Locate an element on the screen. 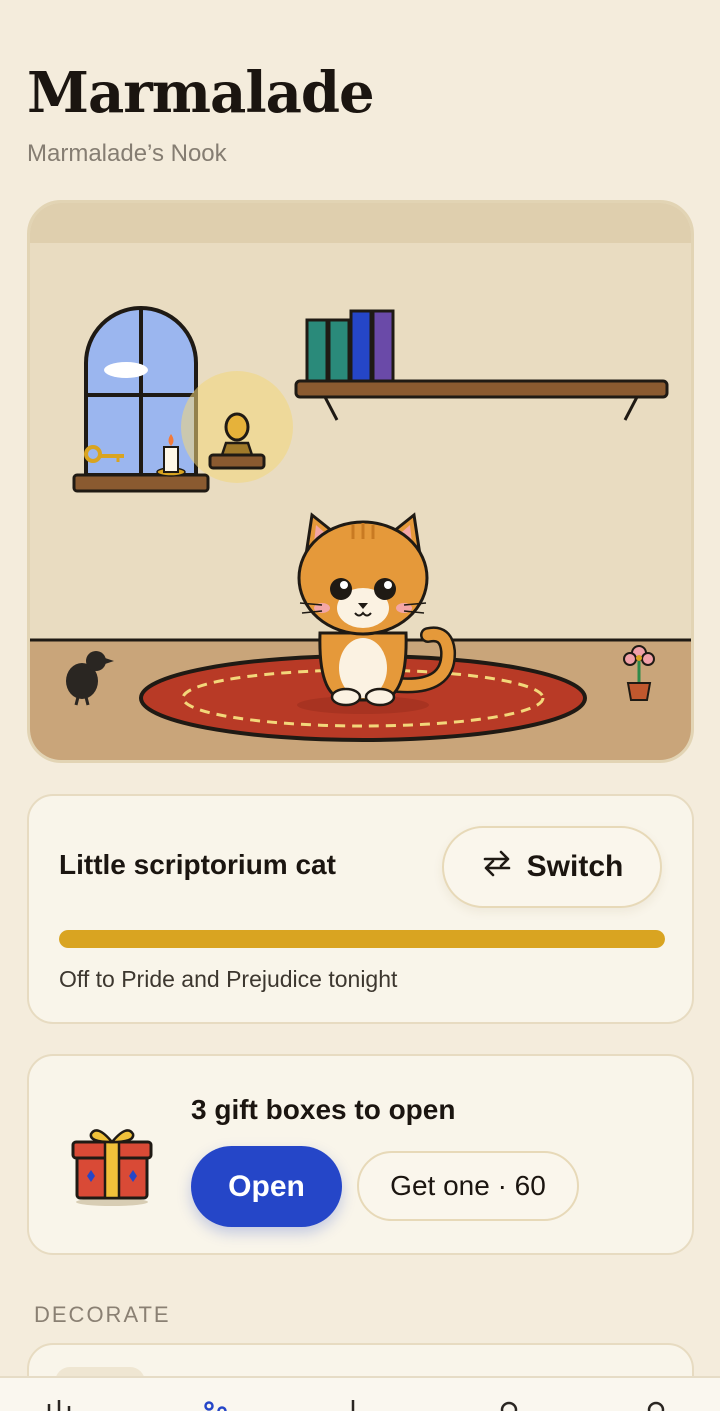 This screenshot has width=720, height=1411. open-gift-button: Open is located at coordinates (266, 1186).